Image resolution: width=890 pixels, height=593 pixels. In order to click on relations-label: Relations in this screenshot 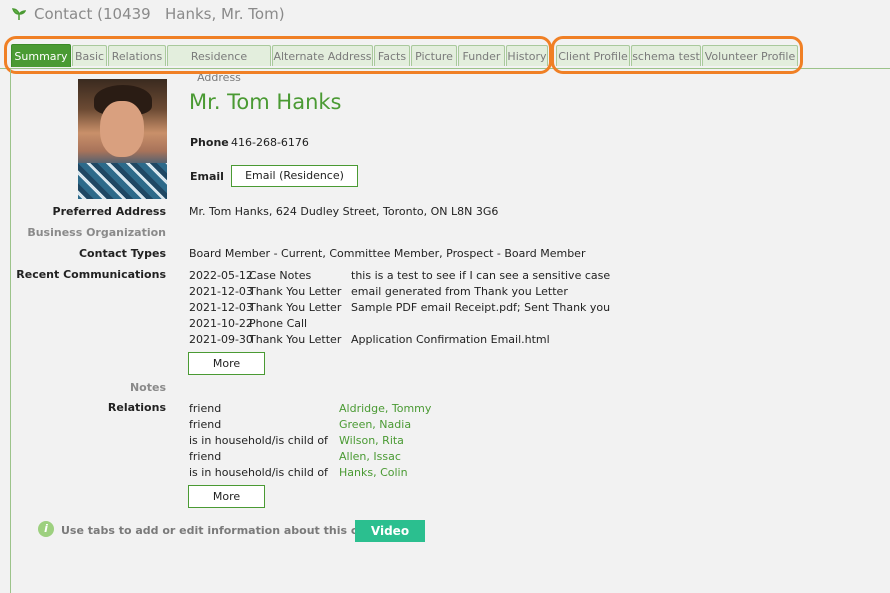, I will do `click(136, 407)`.